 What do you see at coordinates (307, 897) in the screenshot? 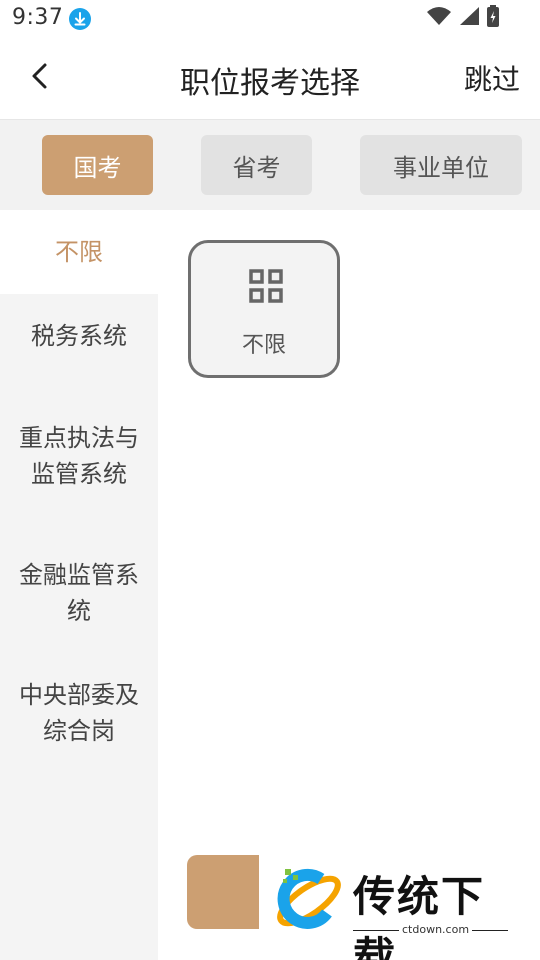
I see `watermark-logo-icon` at bounding box center [307, 897].